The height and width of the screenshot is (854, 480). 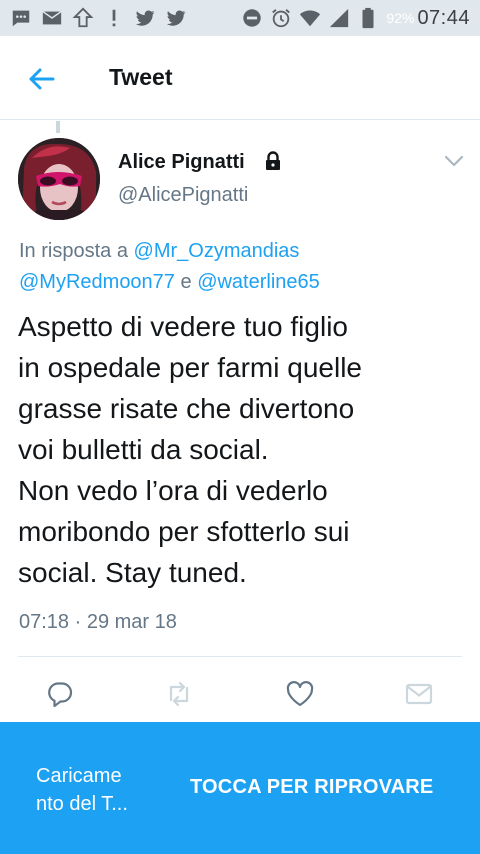 I want to click on divider, so click(x=240, y=656).